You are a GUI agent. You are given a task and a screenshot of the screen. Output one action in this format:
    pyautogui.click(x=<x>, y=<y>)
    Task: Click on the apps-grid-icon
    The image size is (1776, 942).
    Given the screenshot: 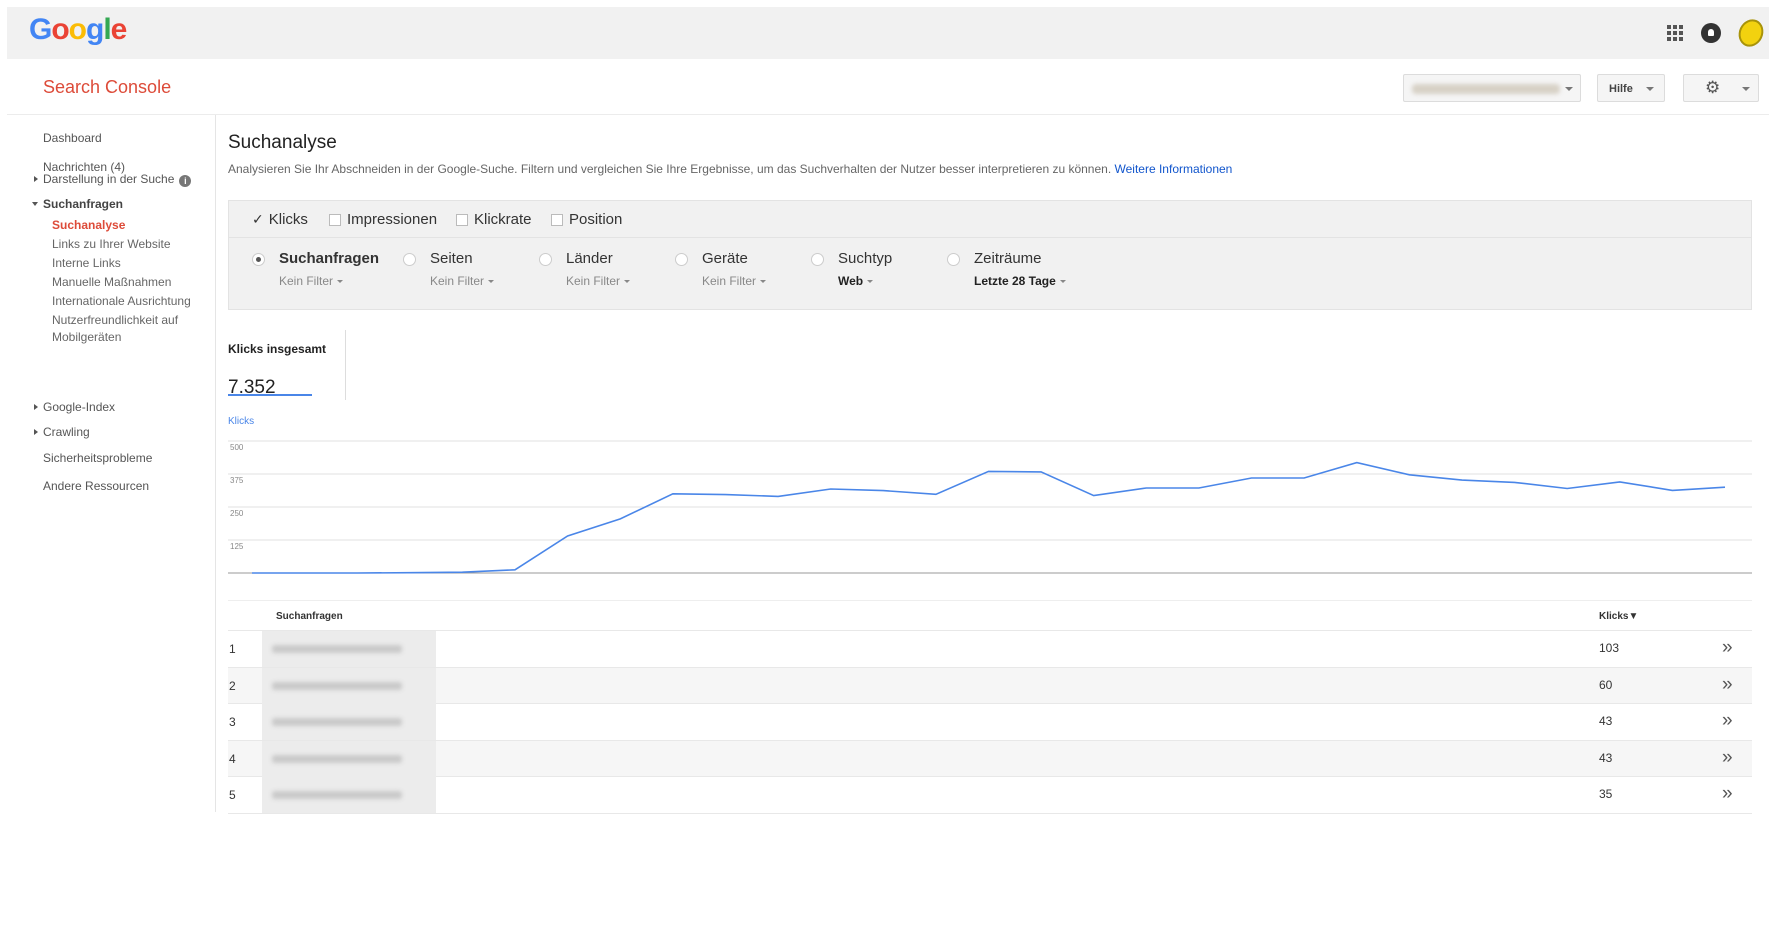 What is the action you would take?
    pyautogui.click(x=1675, y=33)
    